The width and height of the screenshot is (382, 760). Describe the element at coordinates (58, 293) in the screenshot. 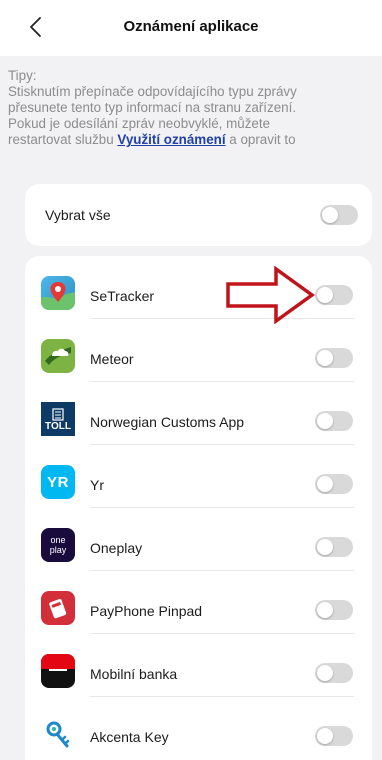

I see `setracker-map-pin-icon` at that location.